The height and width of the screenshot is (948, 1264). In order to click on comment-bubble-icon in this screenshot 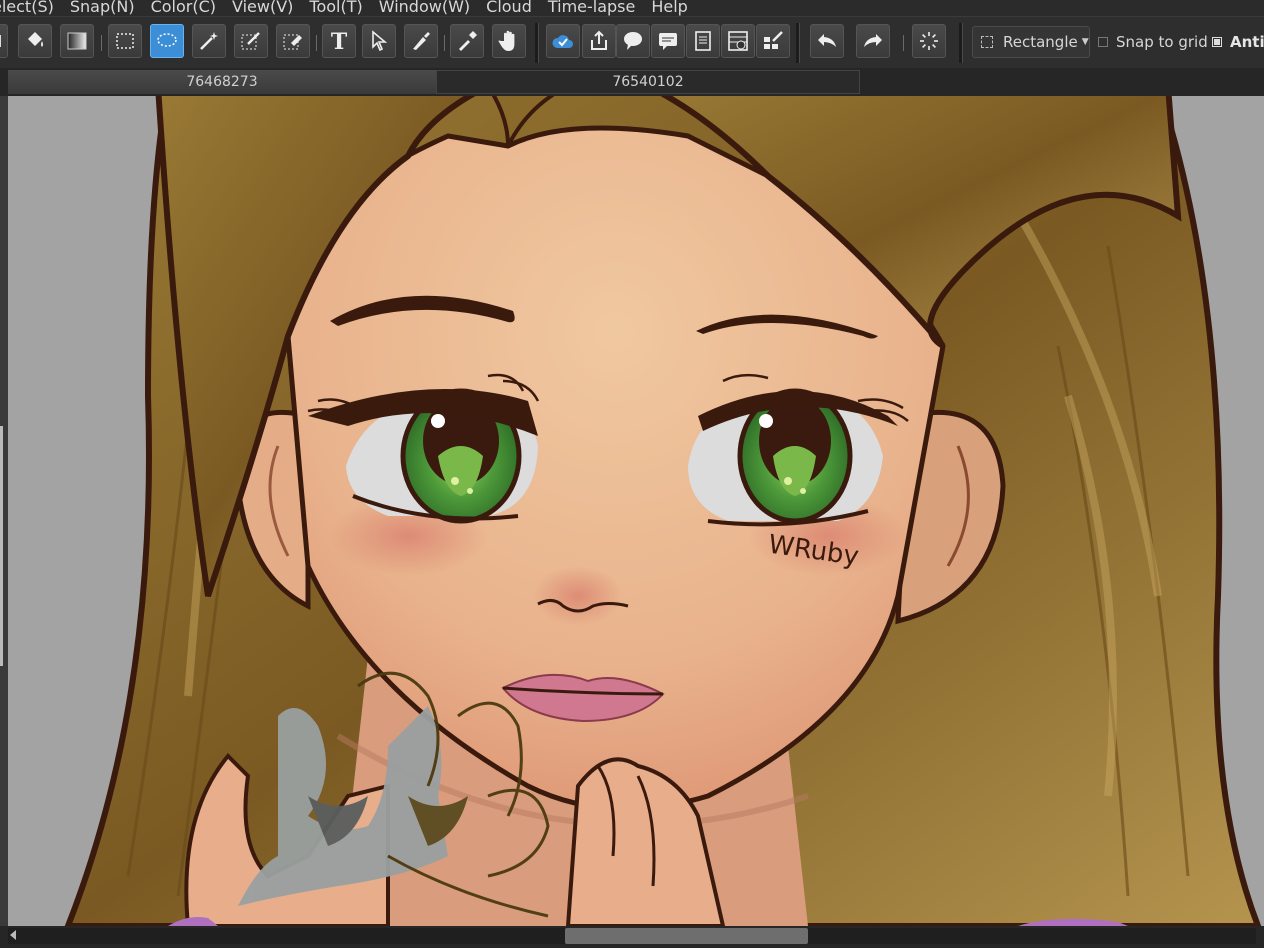, I will do `click(633, 41)`.